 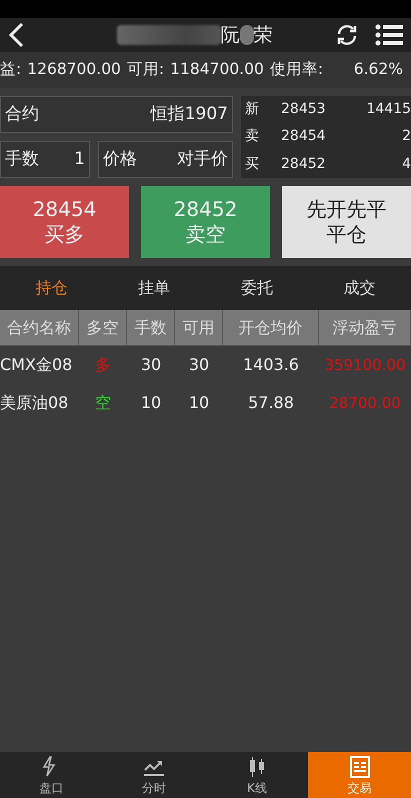 I want to click on table-cell-text: 28700.00, so click(x=365, y=403).